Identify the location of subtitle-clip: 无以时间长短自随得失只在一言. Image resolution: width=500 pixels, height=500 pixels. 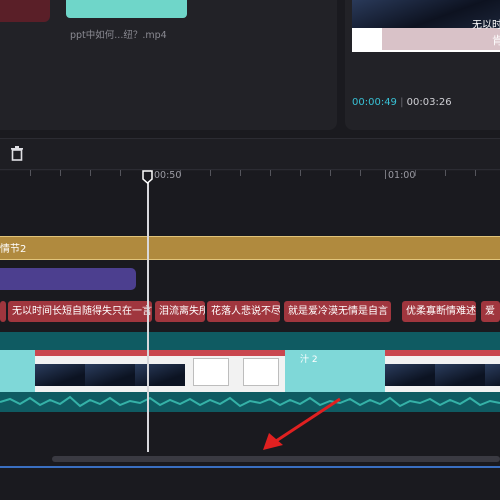
(80, 311).